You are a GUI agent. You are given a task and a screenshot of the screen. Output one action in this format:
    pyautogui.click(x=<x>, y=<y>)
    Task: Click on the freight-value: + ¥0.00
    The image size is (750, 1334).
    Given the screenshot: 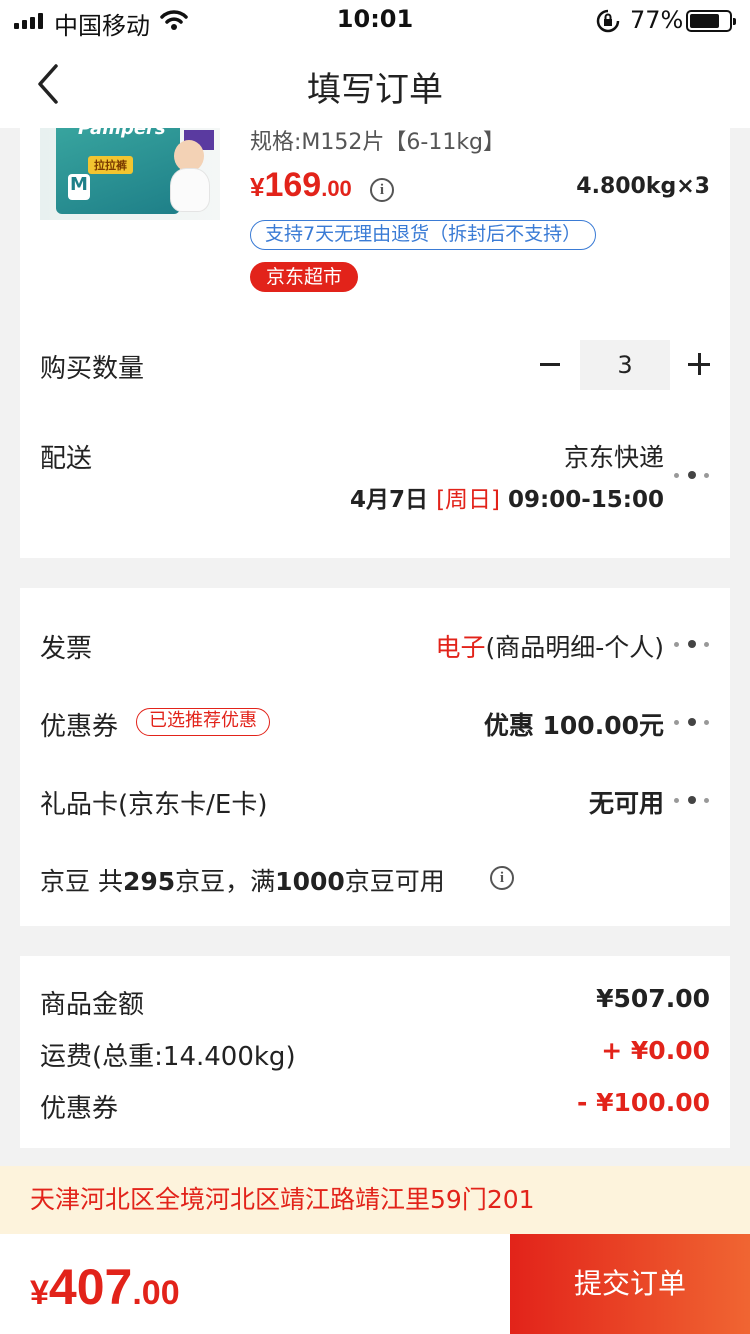 What is the action you would take?
    pyautogui.click(x=655, y=1050)
    